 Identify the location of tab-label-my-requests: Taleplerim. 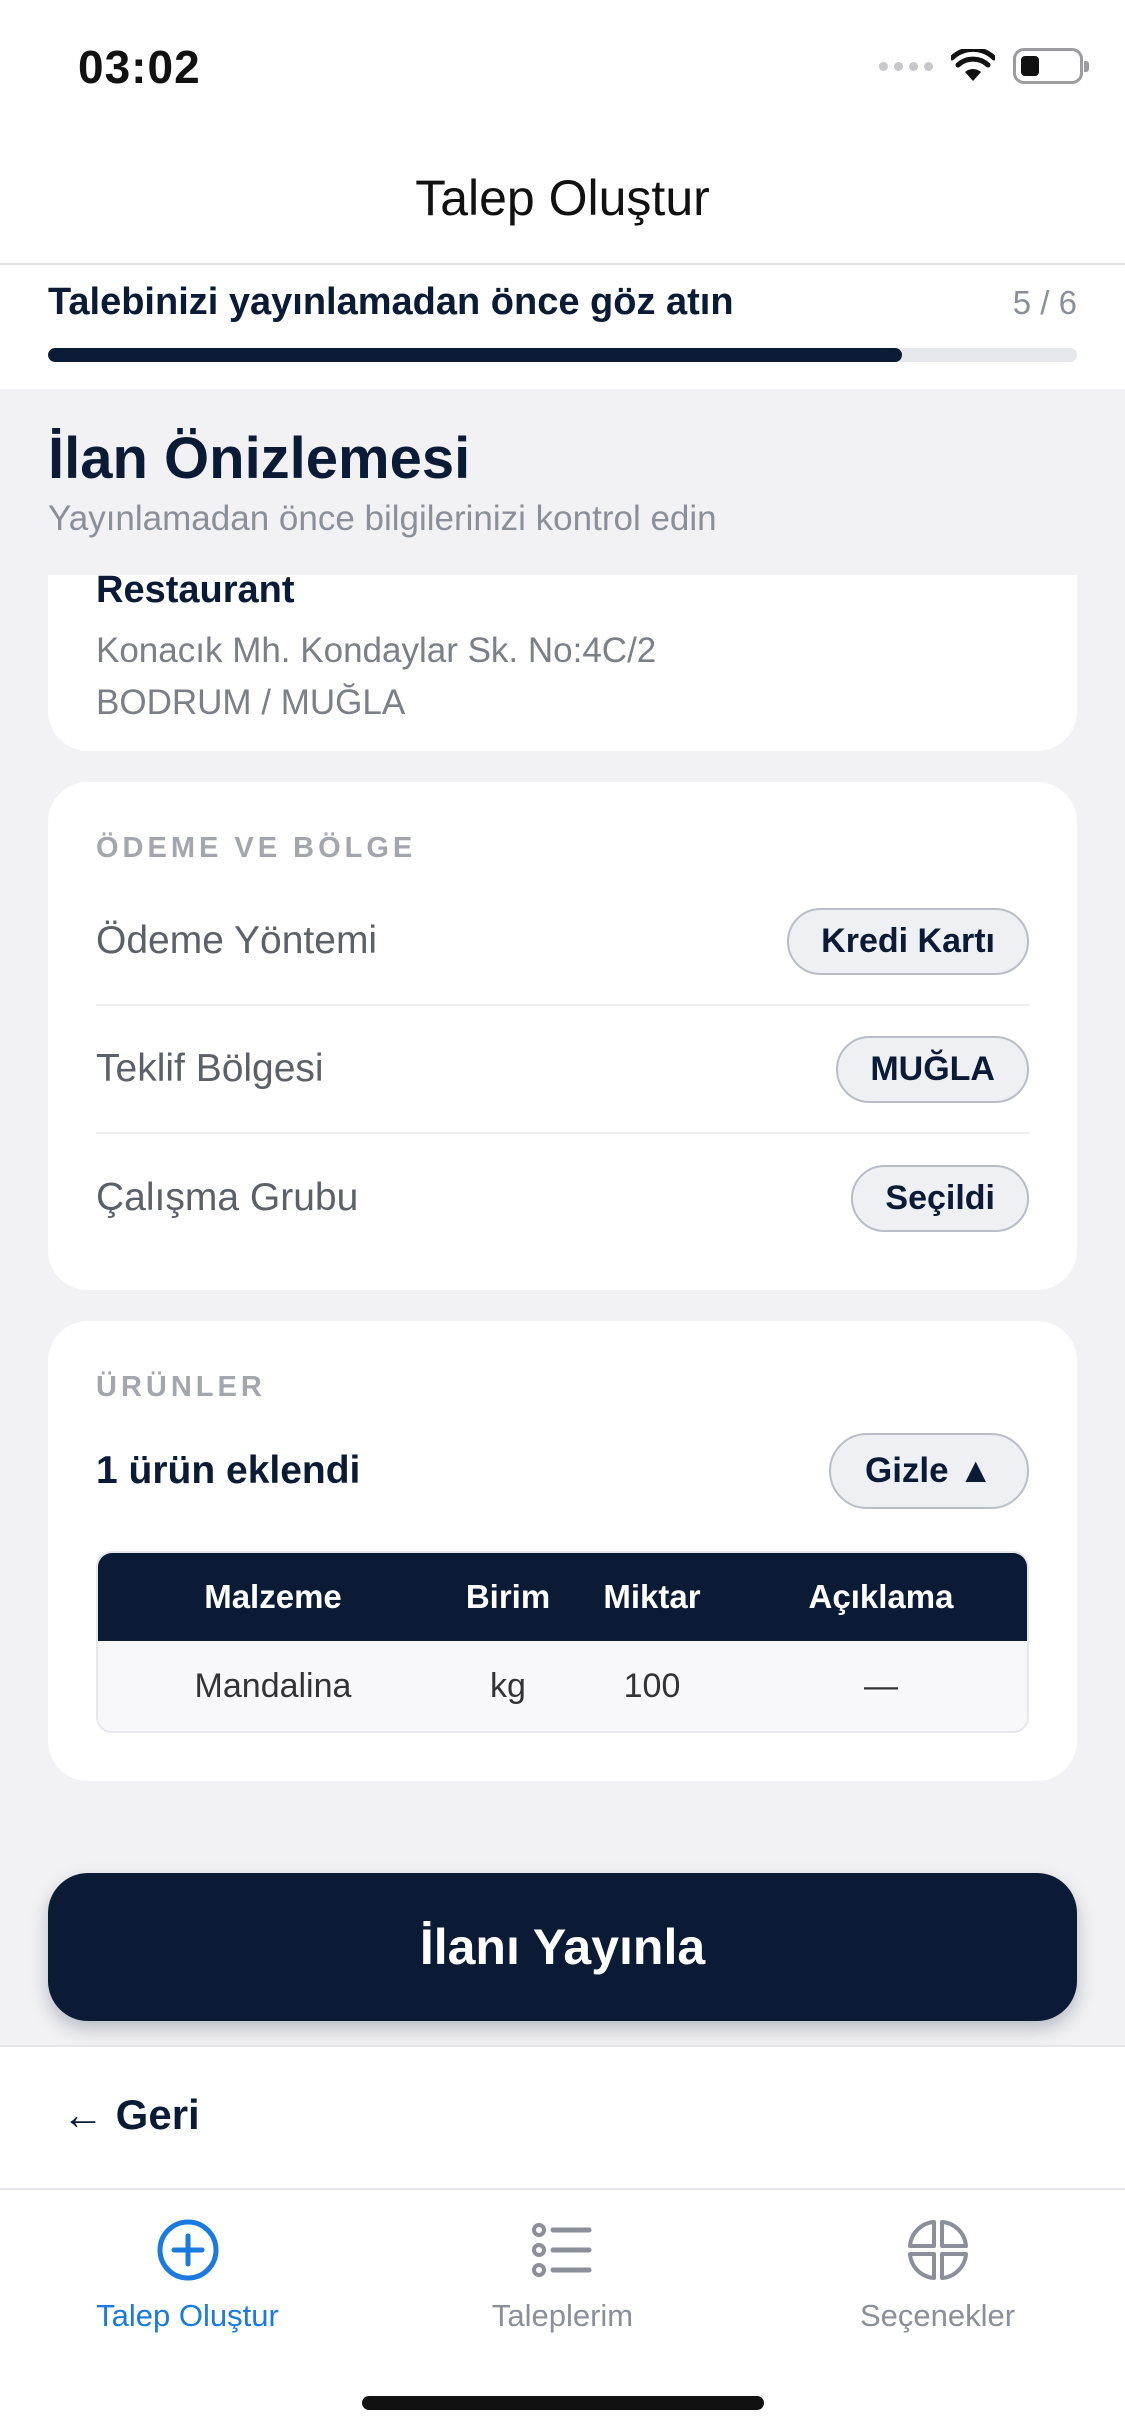
(562, 2315).